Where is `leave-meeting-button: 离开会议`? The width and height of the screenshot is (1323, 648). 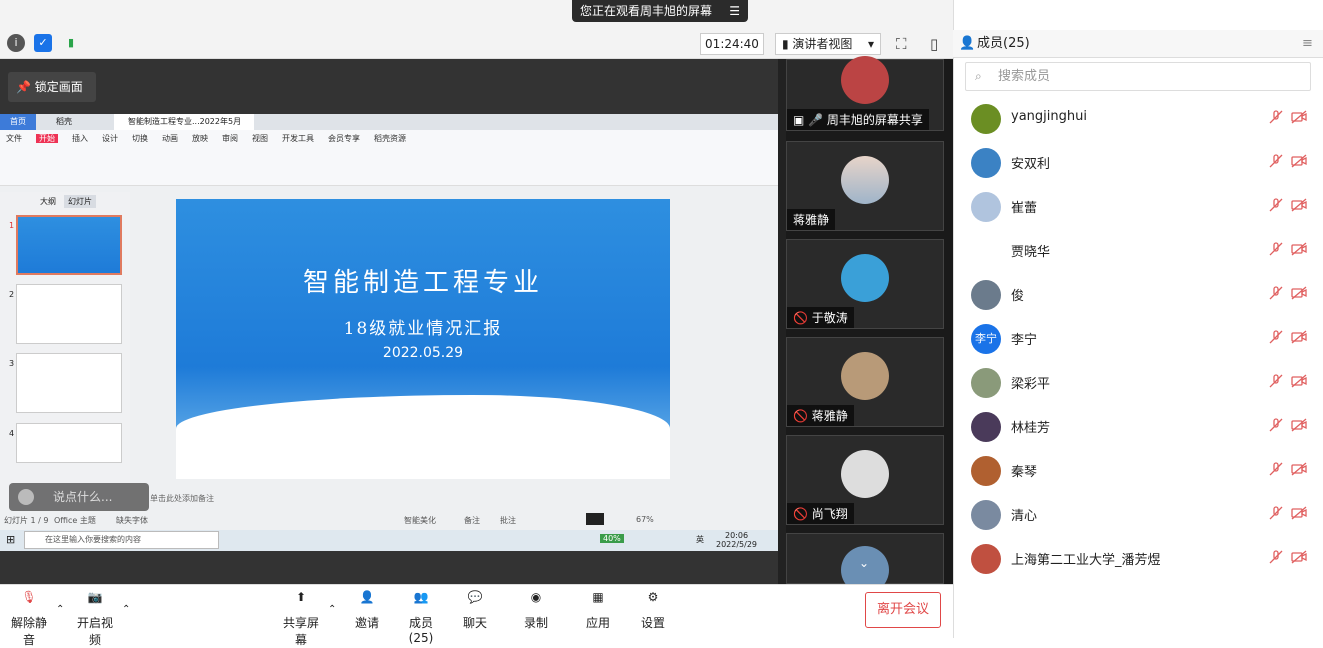
leave-meeting-button: 离开会议 is located at coordinates (903, 610).